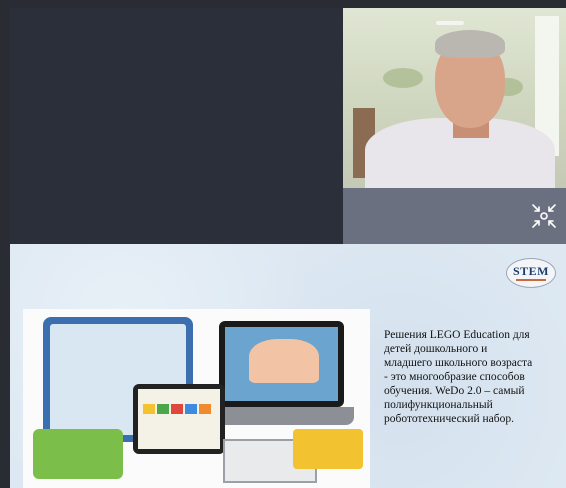 Image resolution: width=566 pixels, height=488 pixels. What do you see at coordinates (179, 419) in the screenshot?
I see `small-tablet-illustration` at bounding box center [179, 419].